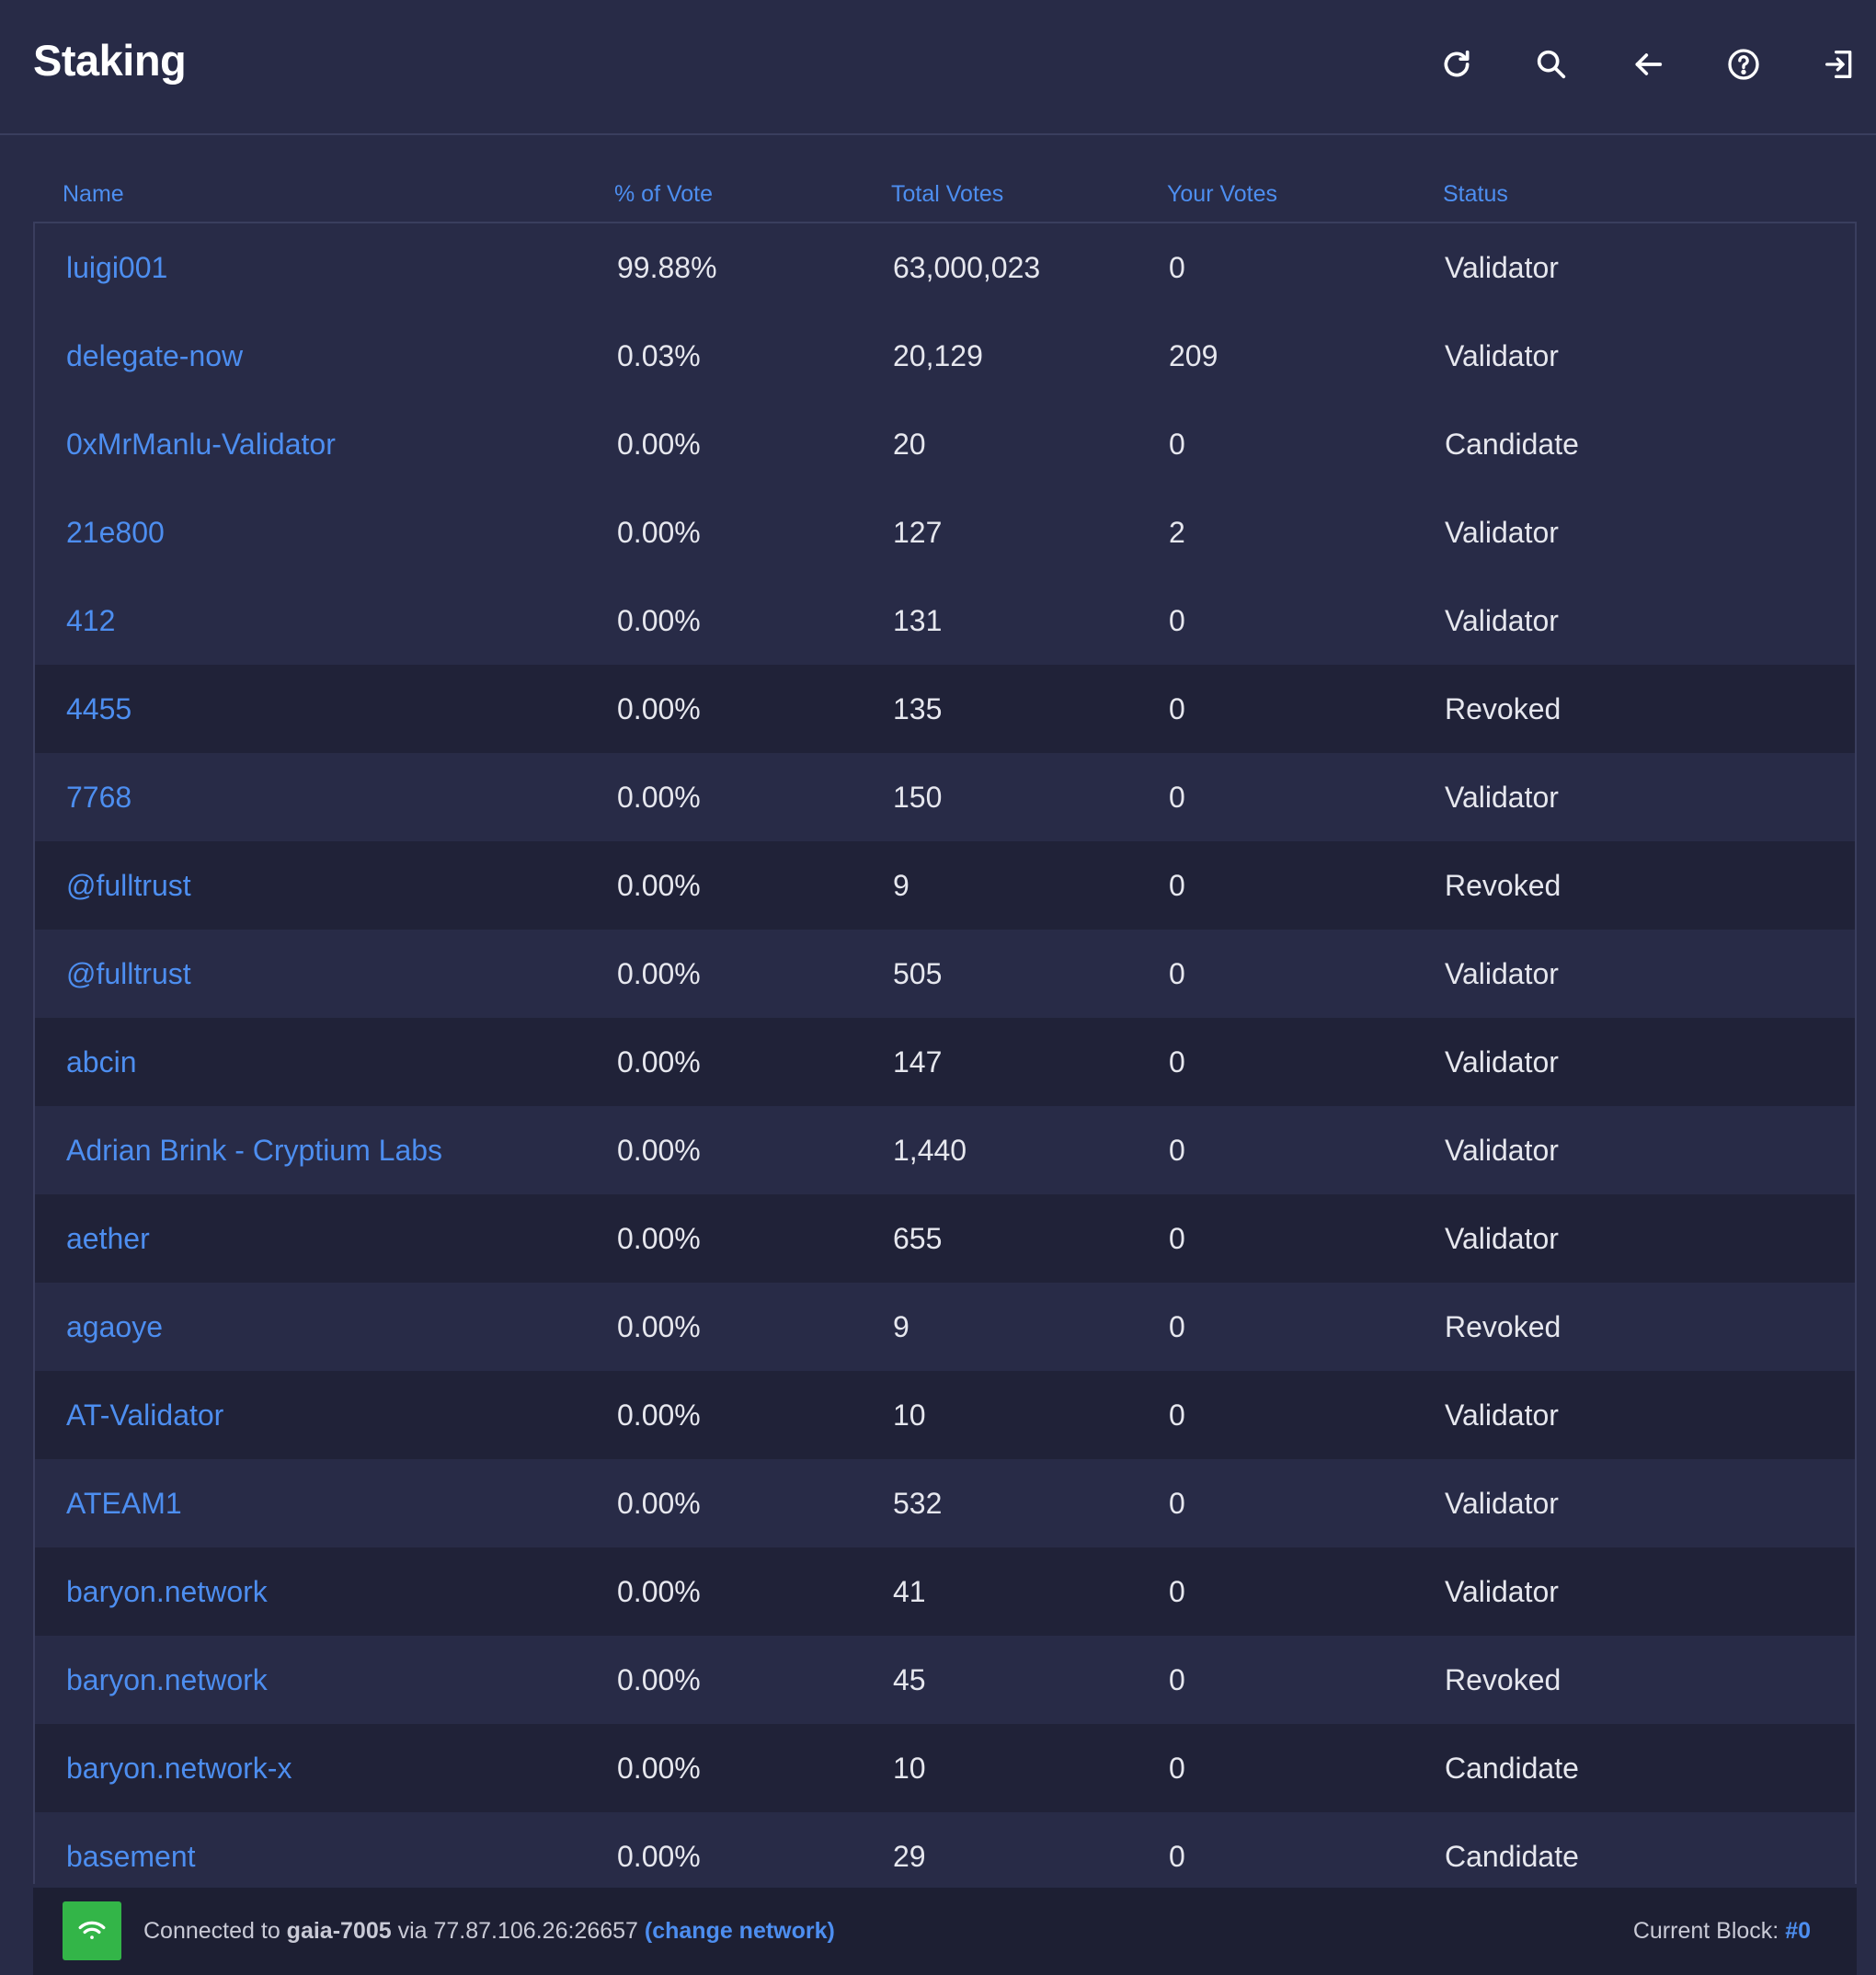 The height and width of the screenshot is (1975, 1876). Describe the element at coordinates (1744, 64) in the screenshot. I see `help-icon` at that location.